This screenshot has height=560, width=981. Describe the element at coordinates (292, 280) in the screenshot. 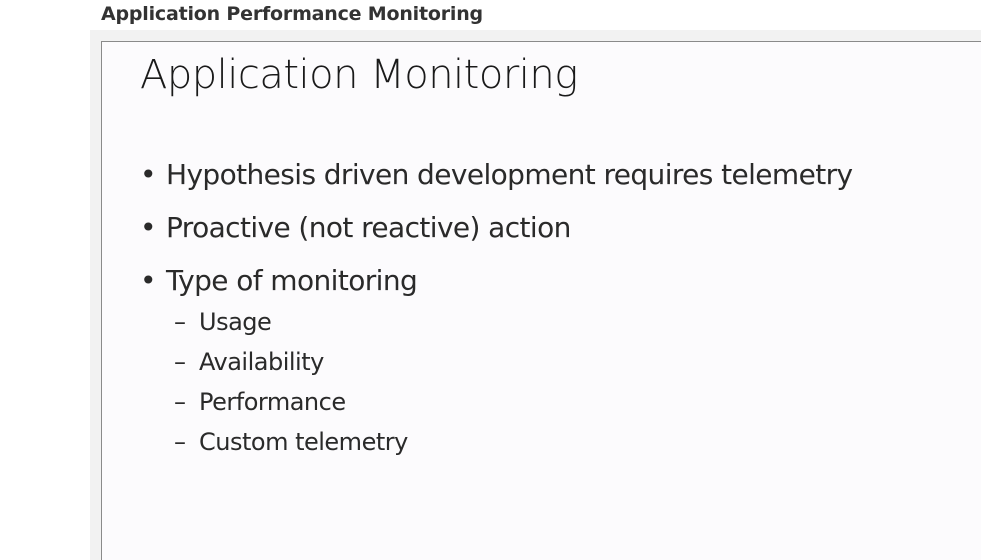

I see `bullet-text: Type of monitoring` at that location.